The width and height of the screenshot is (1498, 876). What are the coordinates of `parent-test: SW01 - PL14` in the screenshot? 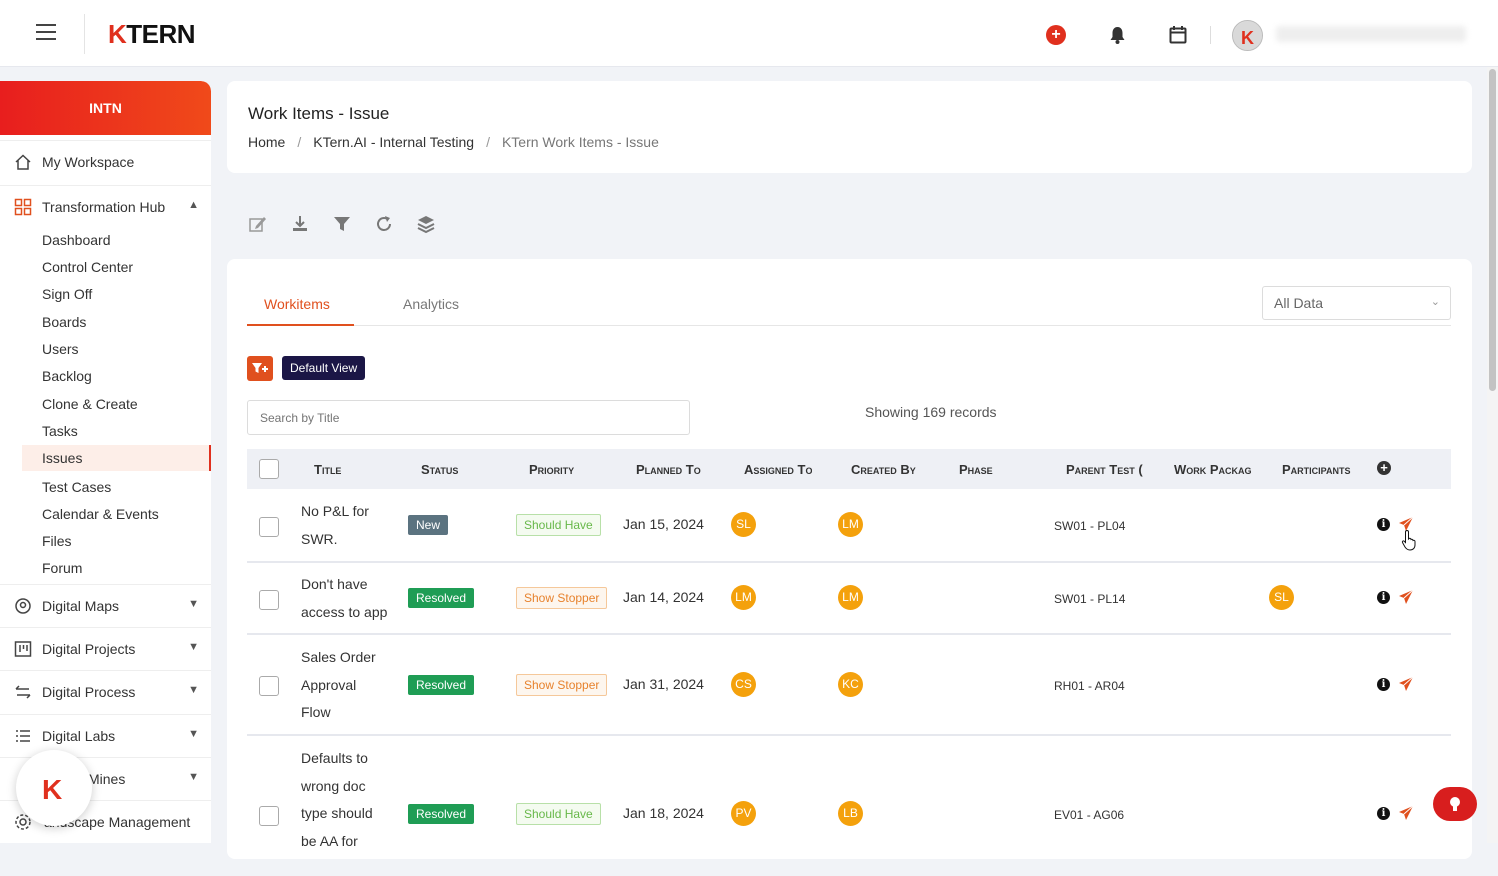 It's located at (1089, 599).